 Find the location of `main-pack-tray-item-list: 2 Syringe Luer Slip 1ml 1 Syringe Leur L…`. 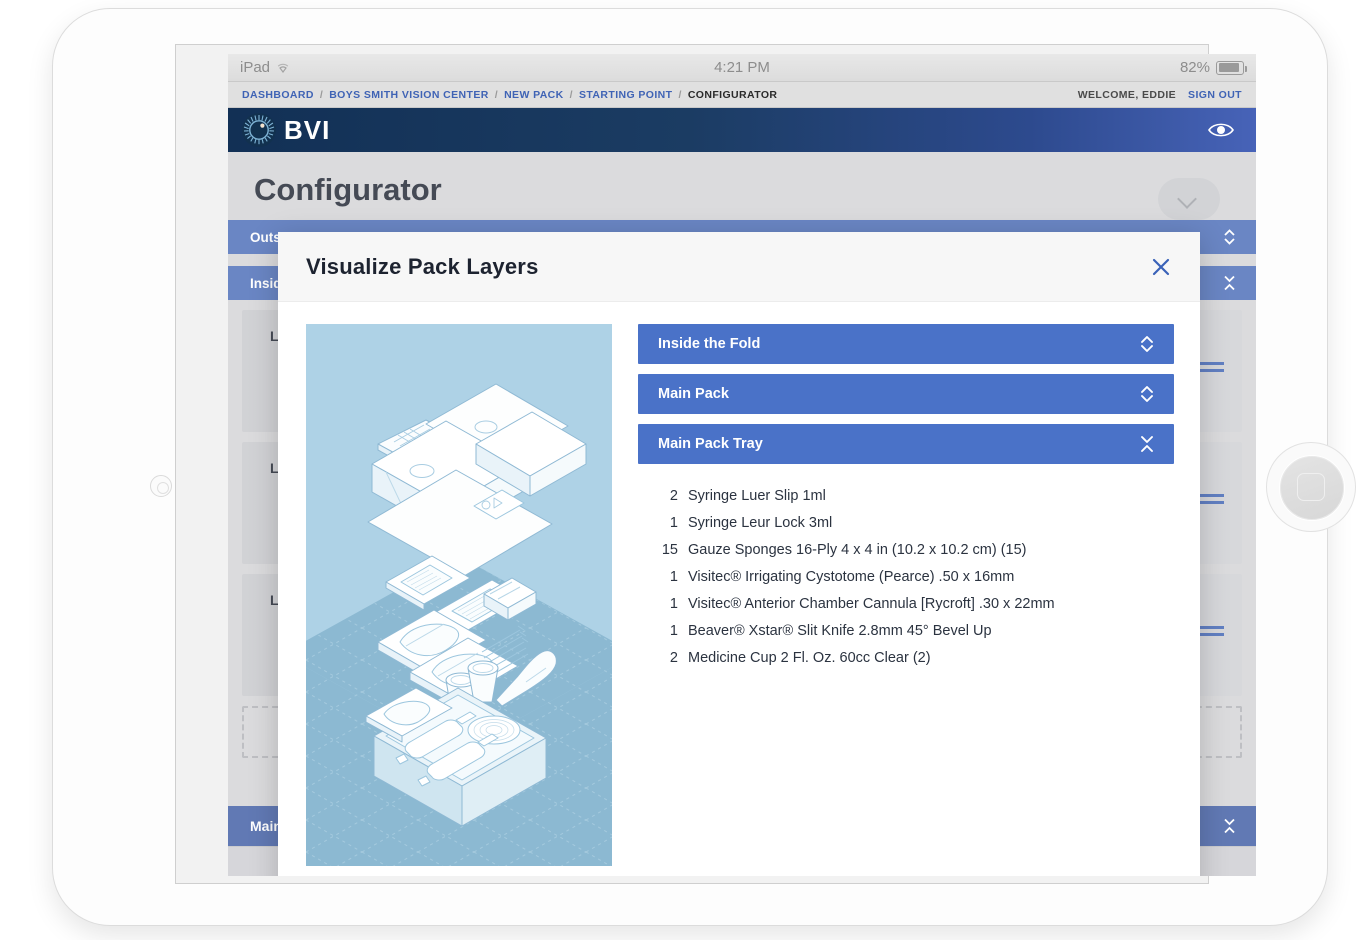

main-pack-tray-item-list: 2 Syringe Luer Slip 1ml 1 Syringe Leur L… is located at coordinates (906, 571).